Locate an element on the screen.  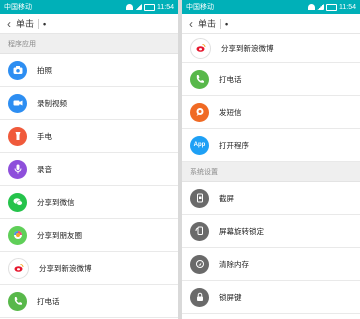
item-label: 屏幕旋转锁定 is located at coordinates (241, 231).